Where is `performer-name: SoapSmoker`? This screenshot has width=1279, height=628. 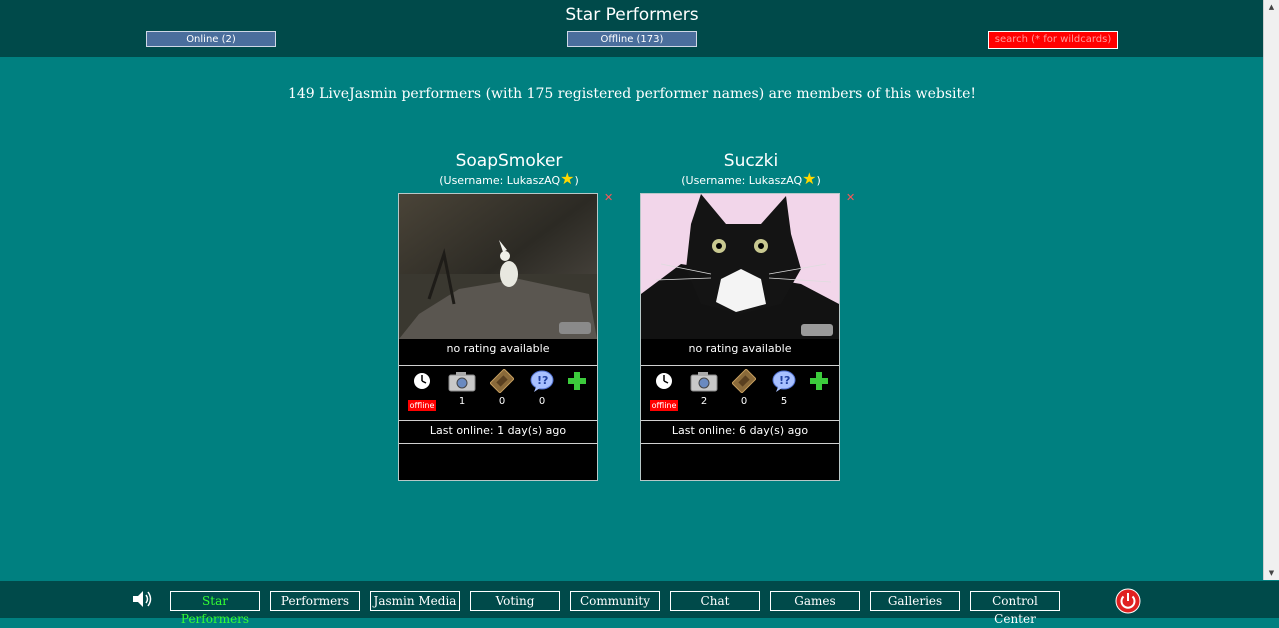 performer-name: SoapSmoker is located at coordinates (509, 161).